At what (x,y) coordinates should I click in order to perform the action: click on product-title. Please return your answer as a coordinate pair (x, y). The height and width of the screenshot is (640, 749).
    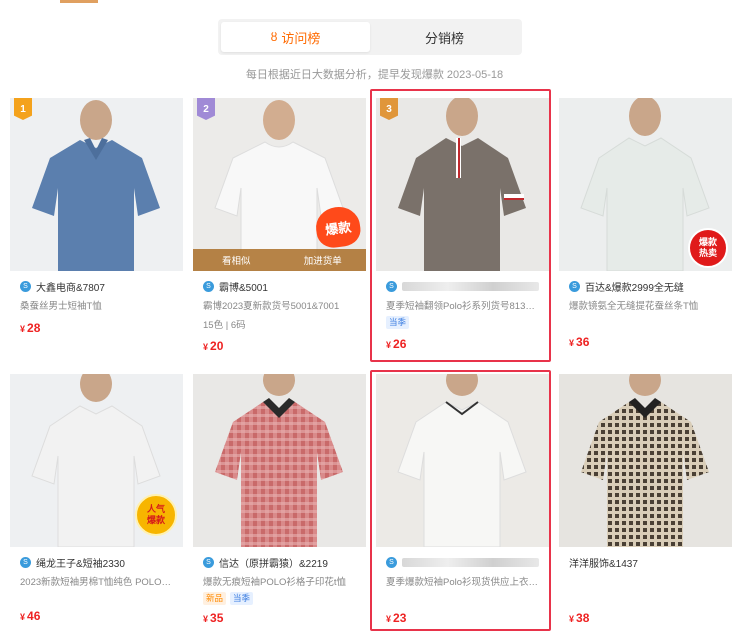
    Looking at the image, I should click on (645, 580).